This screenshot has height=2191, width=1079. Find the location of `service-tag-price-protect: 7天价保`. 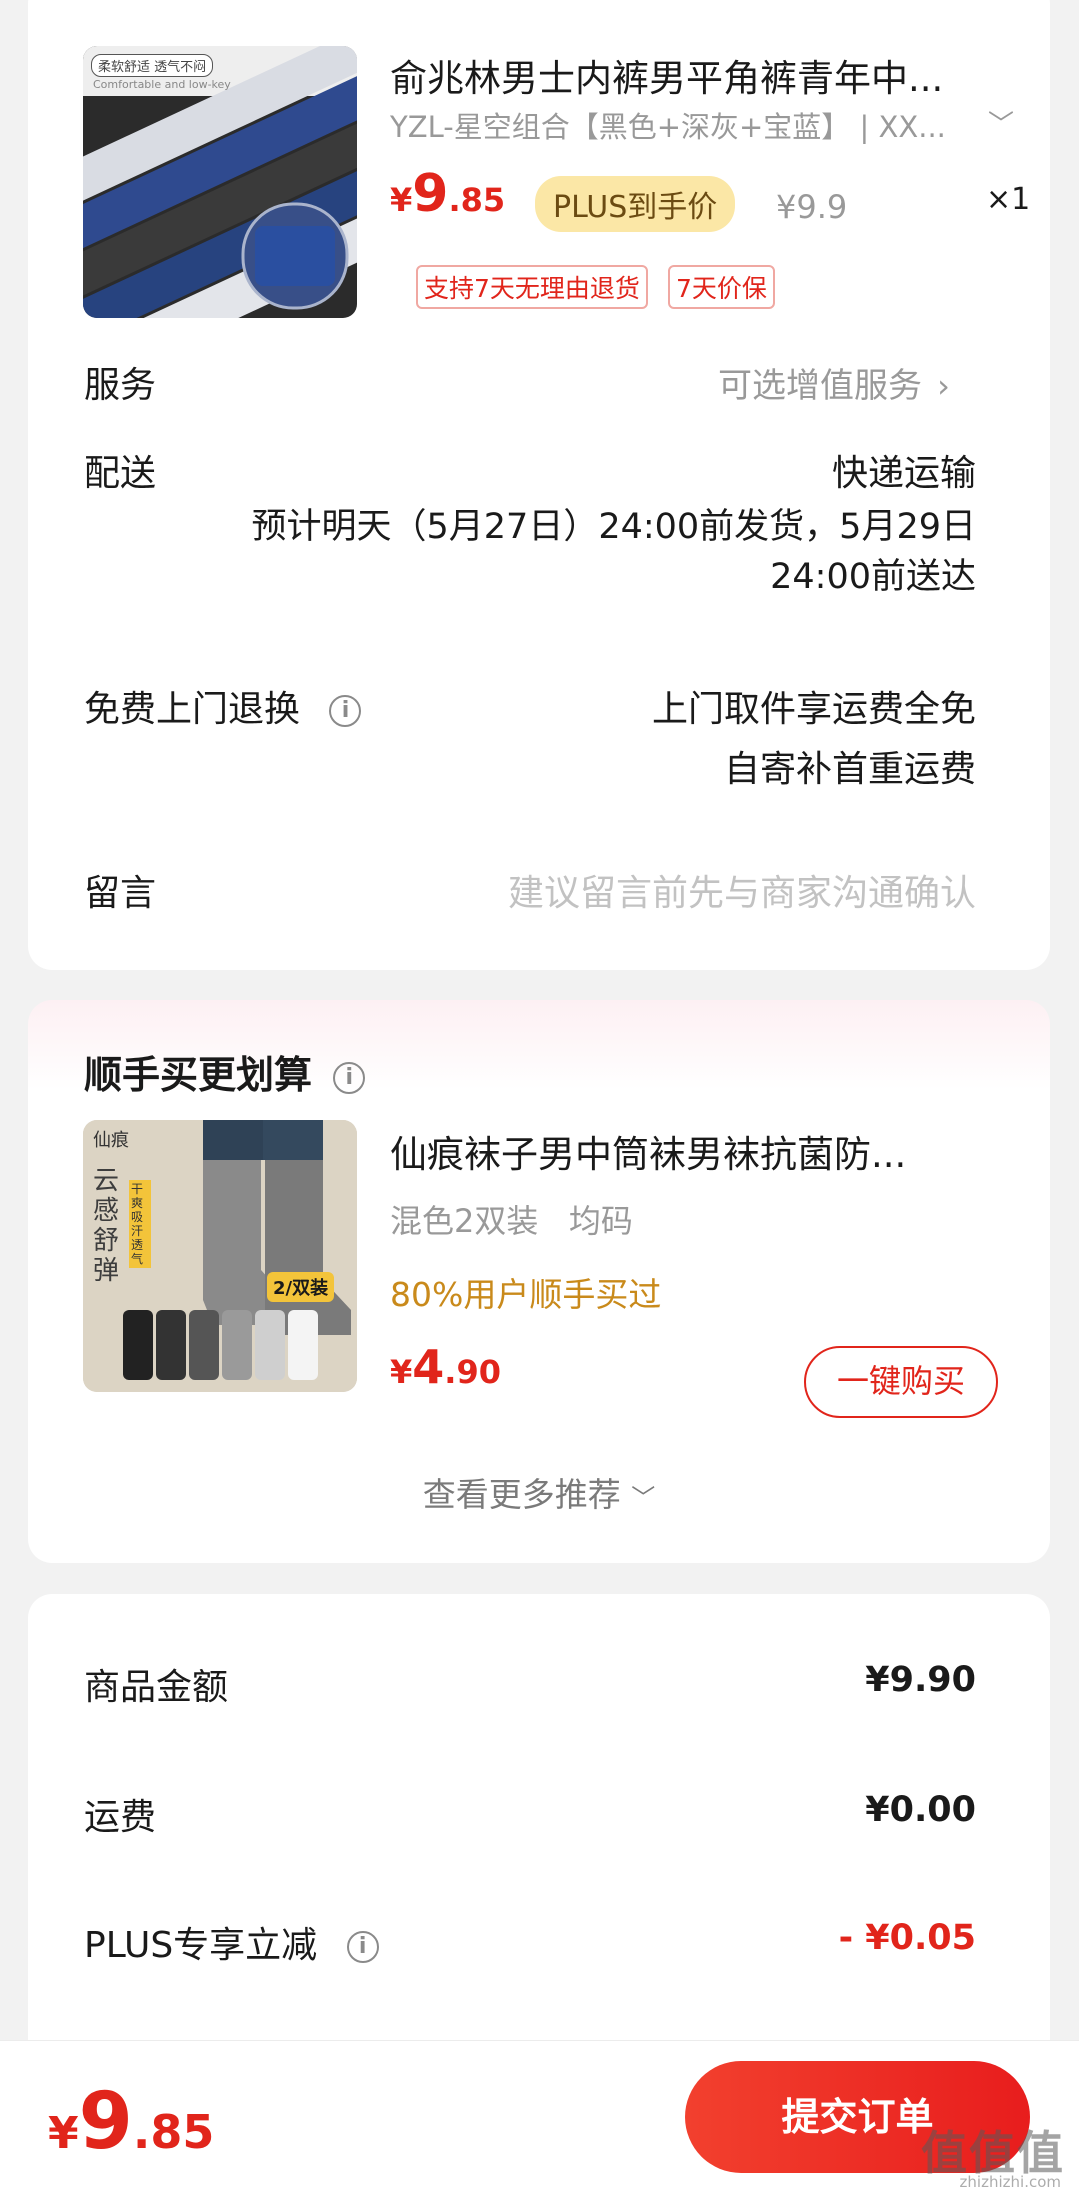

service-tag-price-protect: 7天价保 is located at coordinates (721, 287).